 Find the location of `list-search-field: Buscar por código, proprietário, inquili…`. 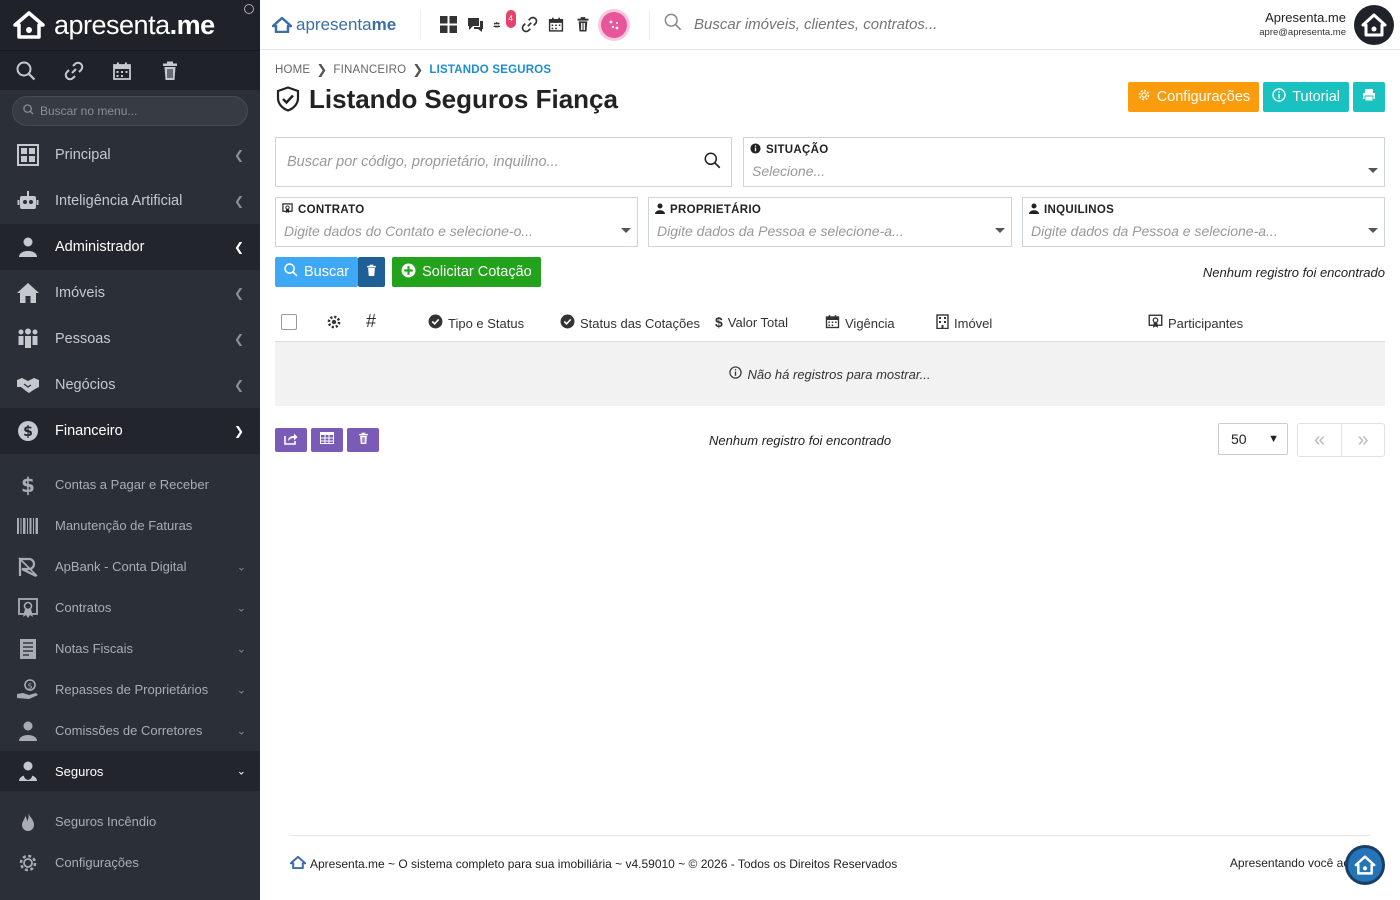

list-search-field: Buscar por código, proprietário, inquili… is located at coordinates (503, 162).